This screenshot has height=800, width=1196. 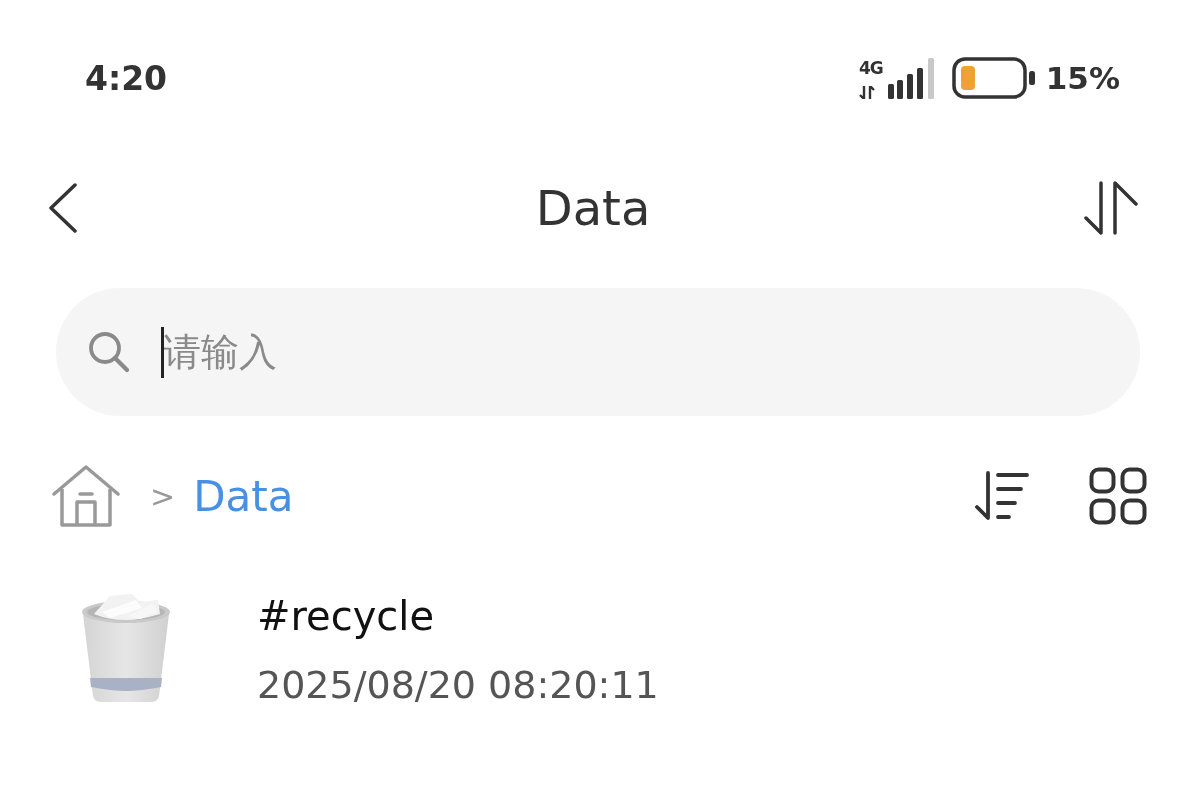 What do you see at coordinates (126, 78) in the screenshot?
I see `clock-time: 4:20` at bounding box center [126, 78].